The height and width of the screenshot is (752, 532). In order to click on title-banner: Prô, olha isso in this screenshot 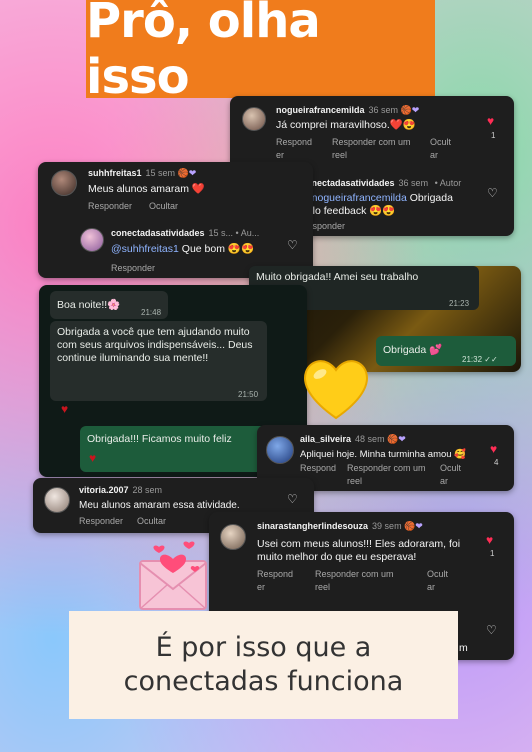, I will do `click(260, 52)`.